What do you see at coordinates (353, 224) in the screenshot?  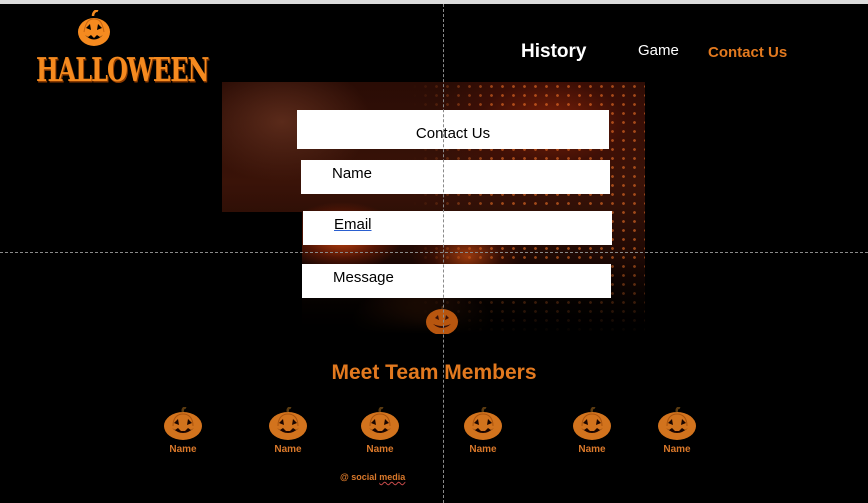 I see `email-field-label: Email` at bounding box center [353, 224].